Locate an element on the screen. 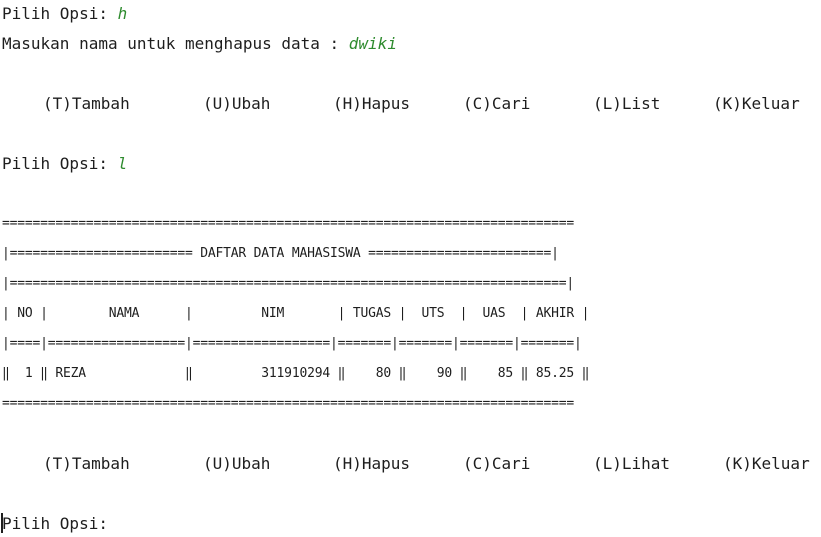 The width and height of the screenshot is (821, 537). prompt-label: Masukan nama untuk menghapus data : is located at coordinates (175, 43).